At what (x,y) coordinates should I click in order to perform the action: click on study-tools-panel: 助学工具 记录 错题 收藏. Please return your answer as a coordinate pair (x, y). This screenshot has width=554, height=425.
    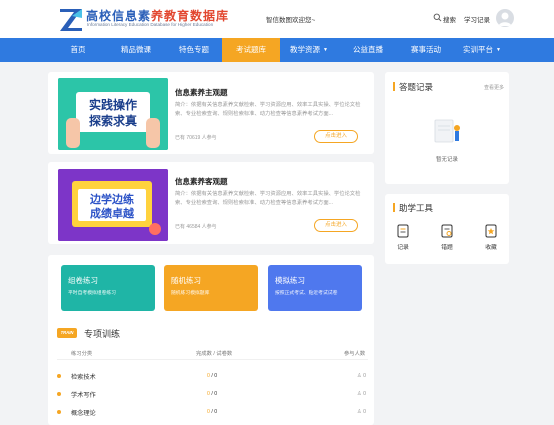
    Looking at the image, I should click on (447, 229).